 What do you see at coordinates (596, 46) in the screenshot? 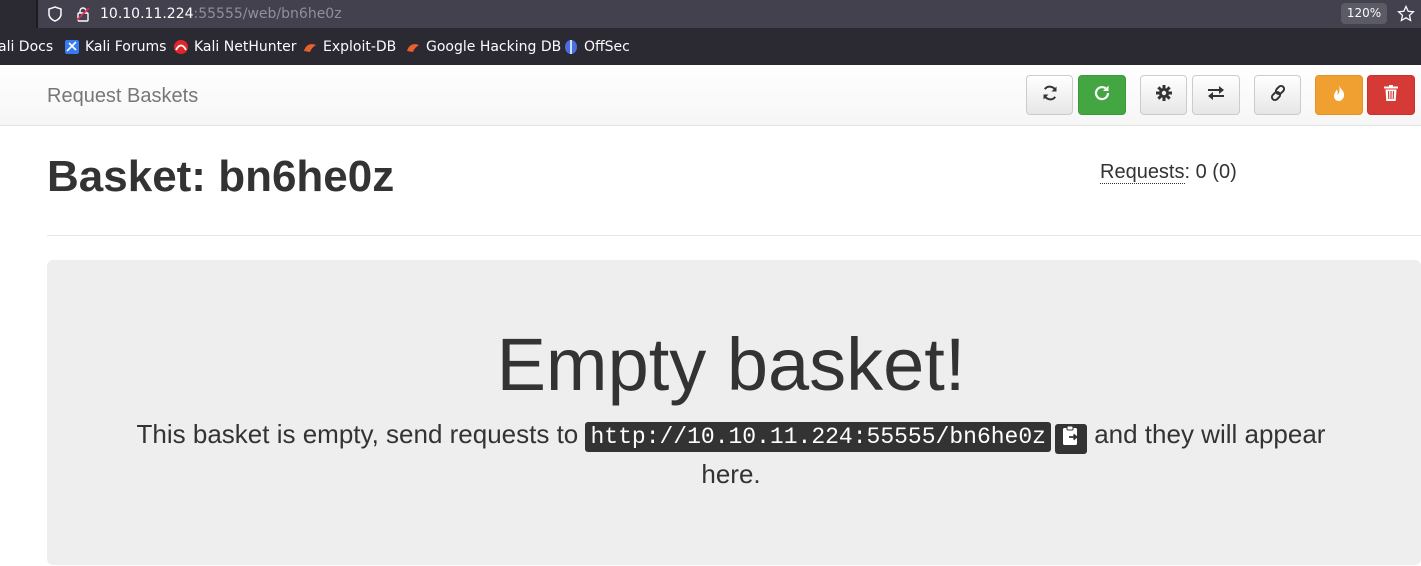
I see `bookmark-offsec: OffSec` at bounding box center [596, 46].